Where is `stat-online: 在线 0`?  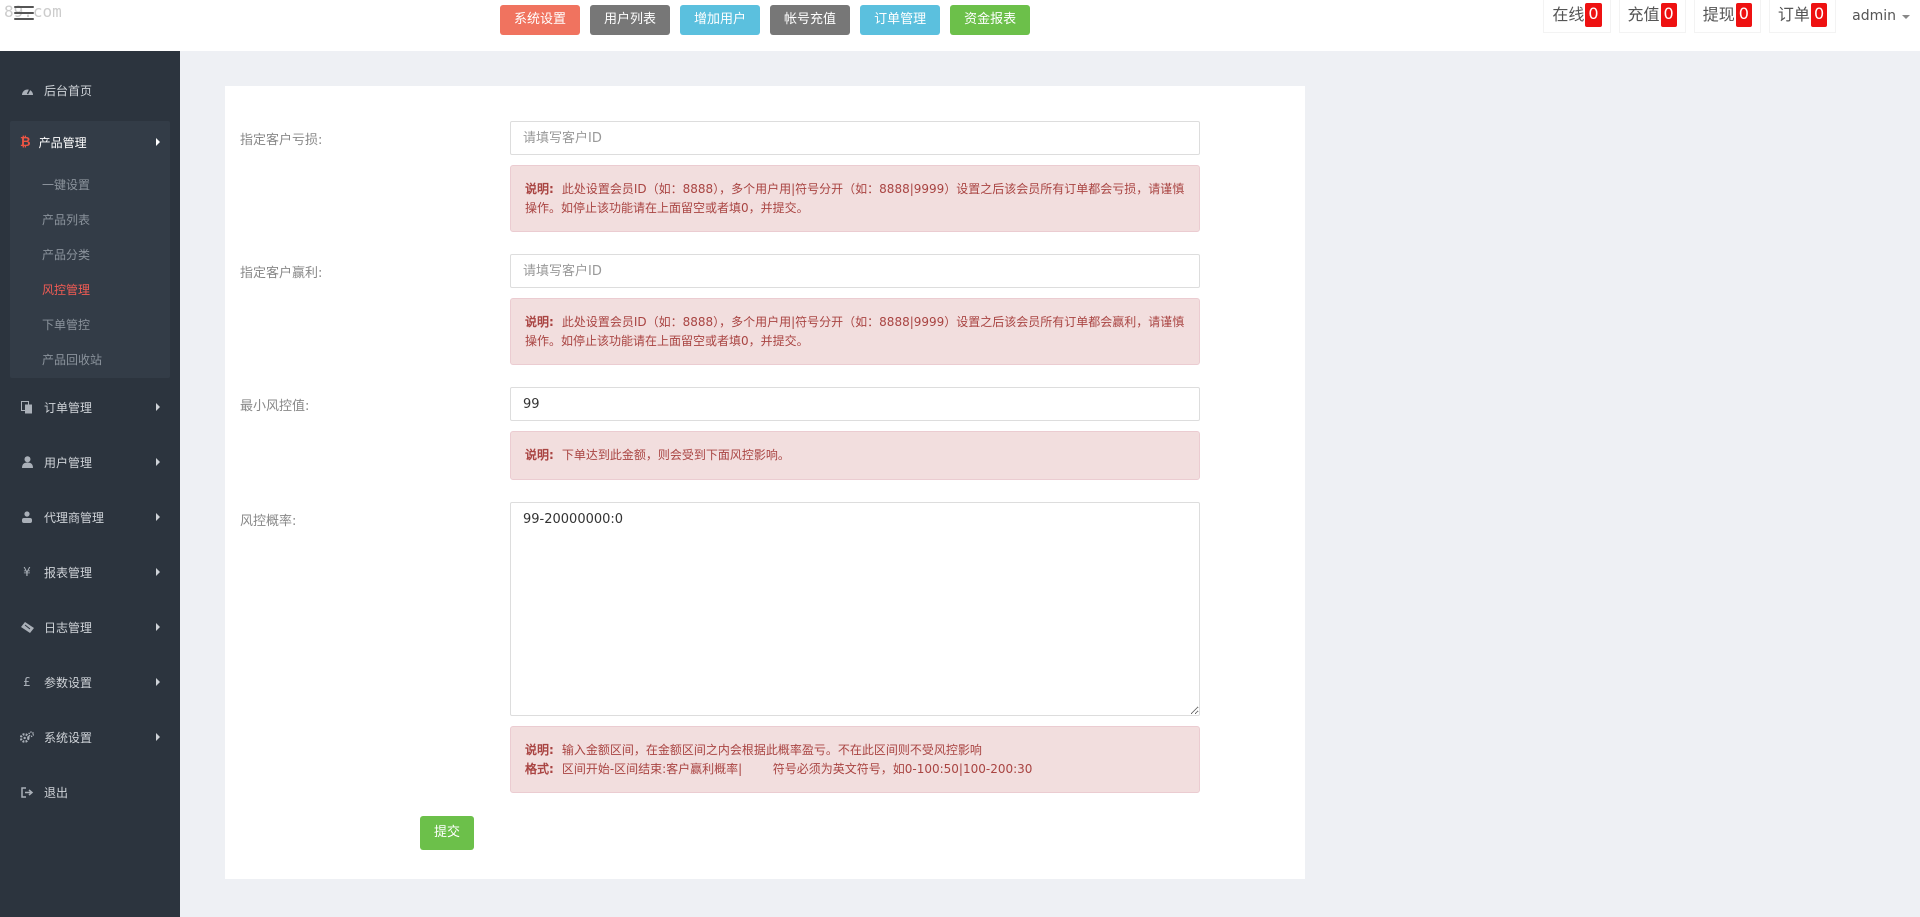 stat-online: 在线 0 is located at coordinates (1577, 16).